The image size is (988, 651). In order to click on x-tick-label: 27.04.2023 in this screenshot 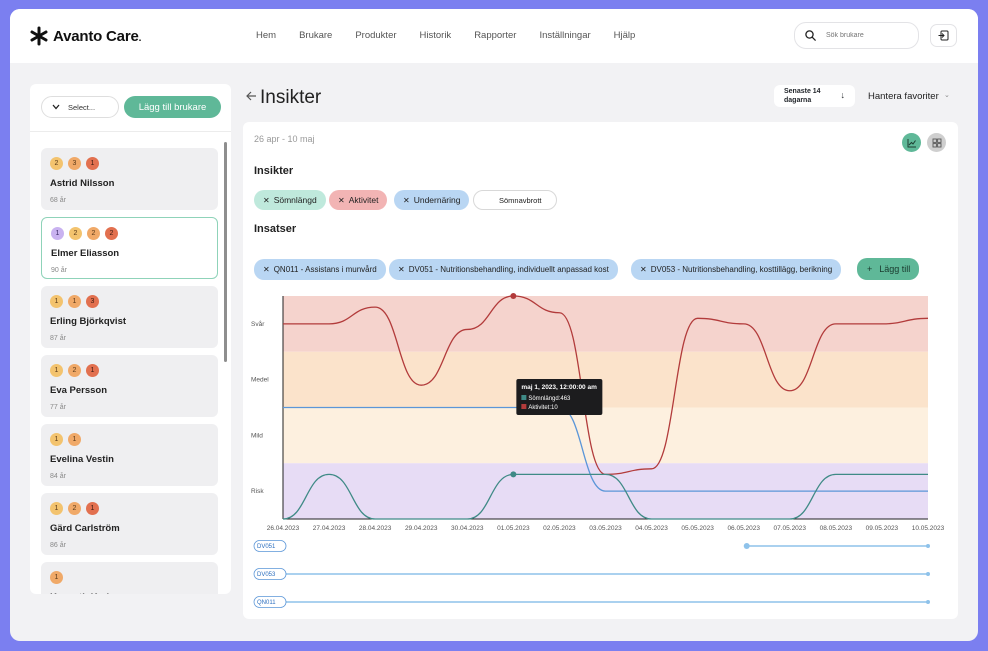, I will do `click(329, 528)`.